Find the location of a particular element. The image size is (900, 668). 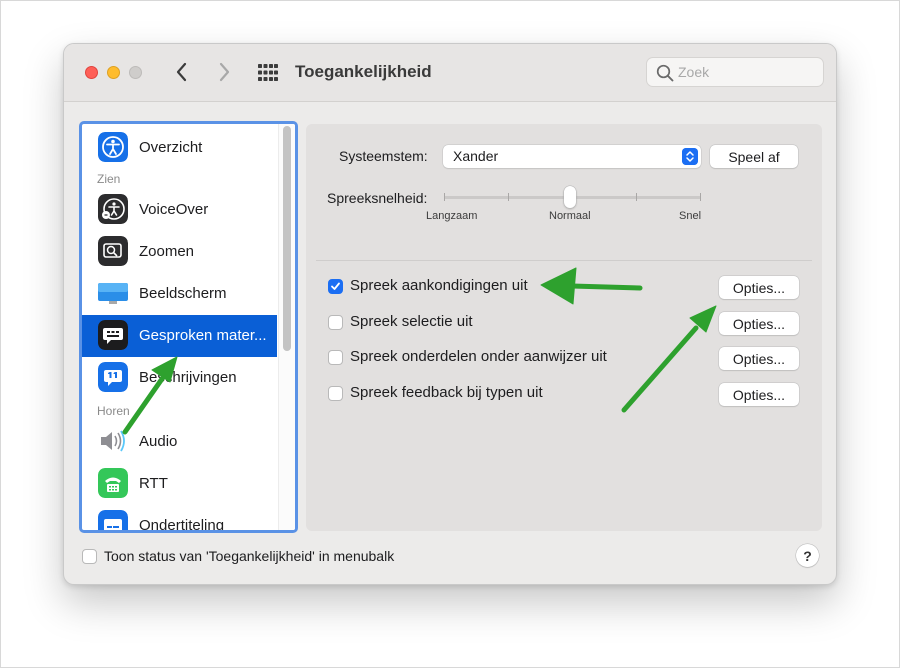

arrow-to-announcements is located at coordinates (606, 287).